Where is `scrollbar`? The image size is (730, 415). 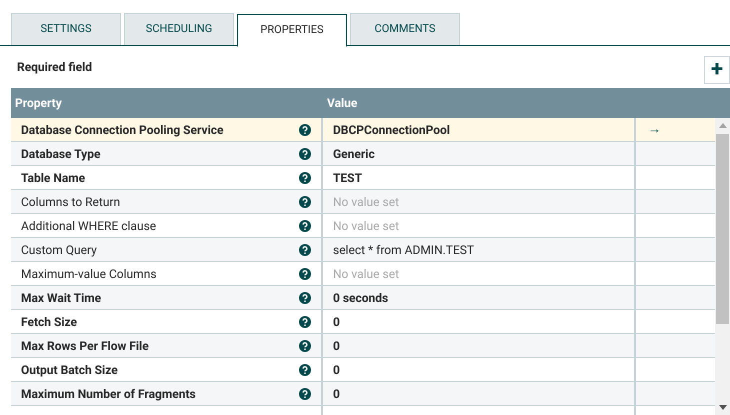 scrollbar is located at coordinates (722, 266).